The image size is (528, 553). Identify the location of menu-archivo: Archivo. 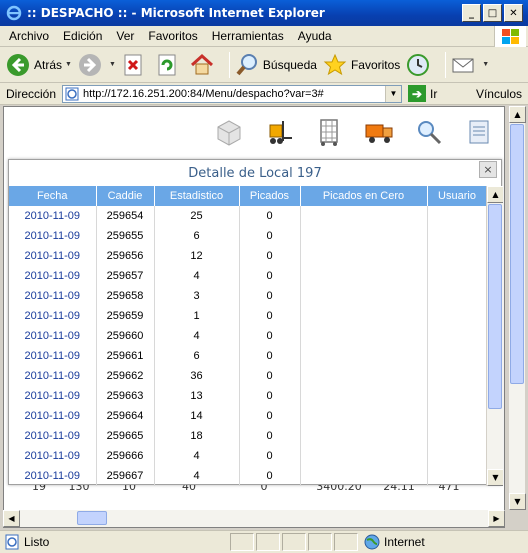
(31, 36).